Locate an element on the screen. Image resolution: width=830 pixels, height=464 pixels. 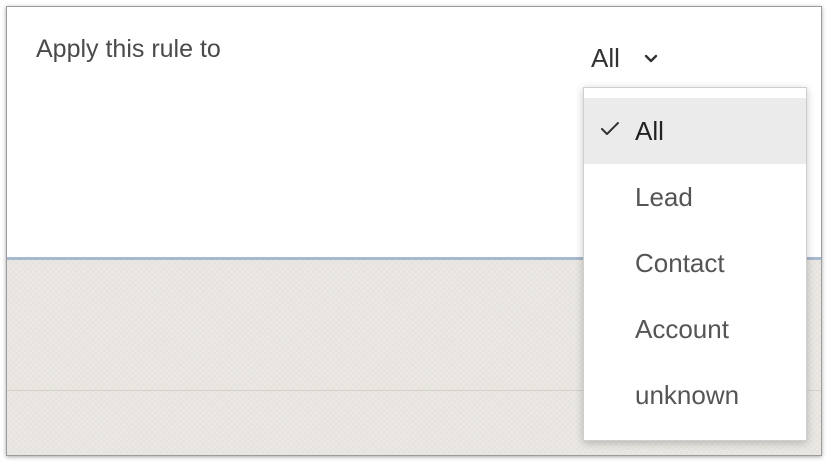
option-label: unknown is located at coordinates (687, 394).